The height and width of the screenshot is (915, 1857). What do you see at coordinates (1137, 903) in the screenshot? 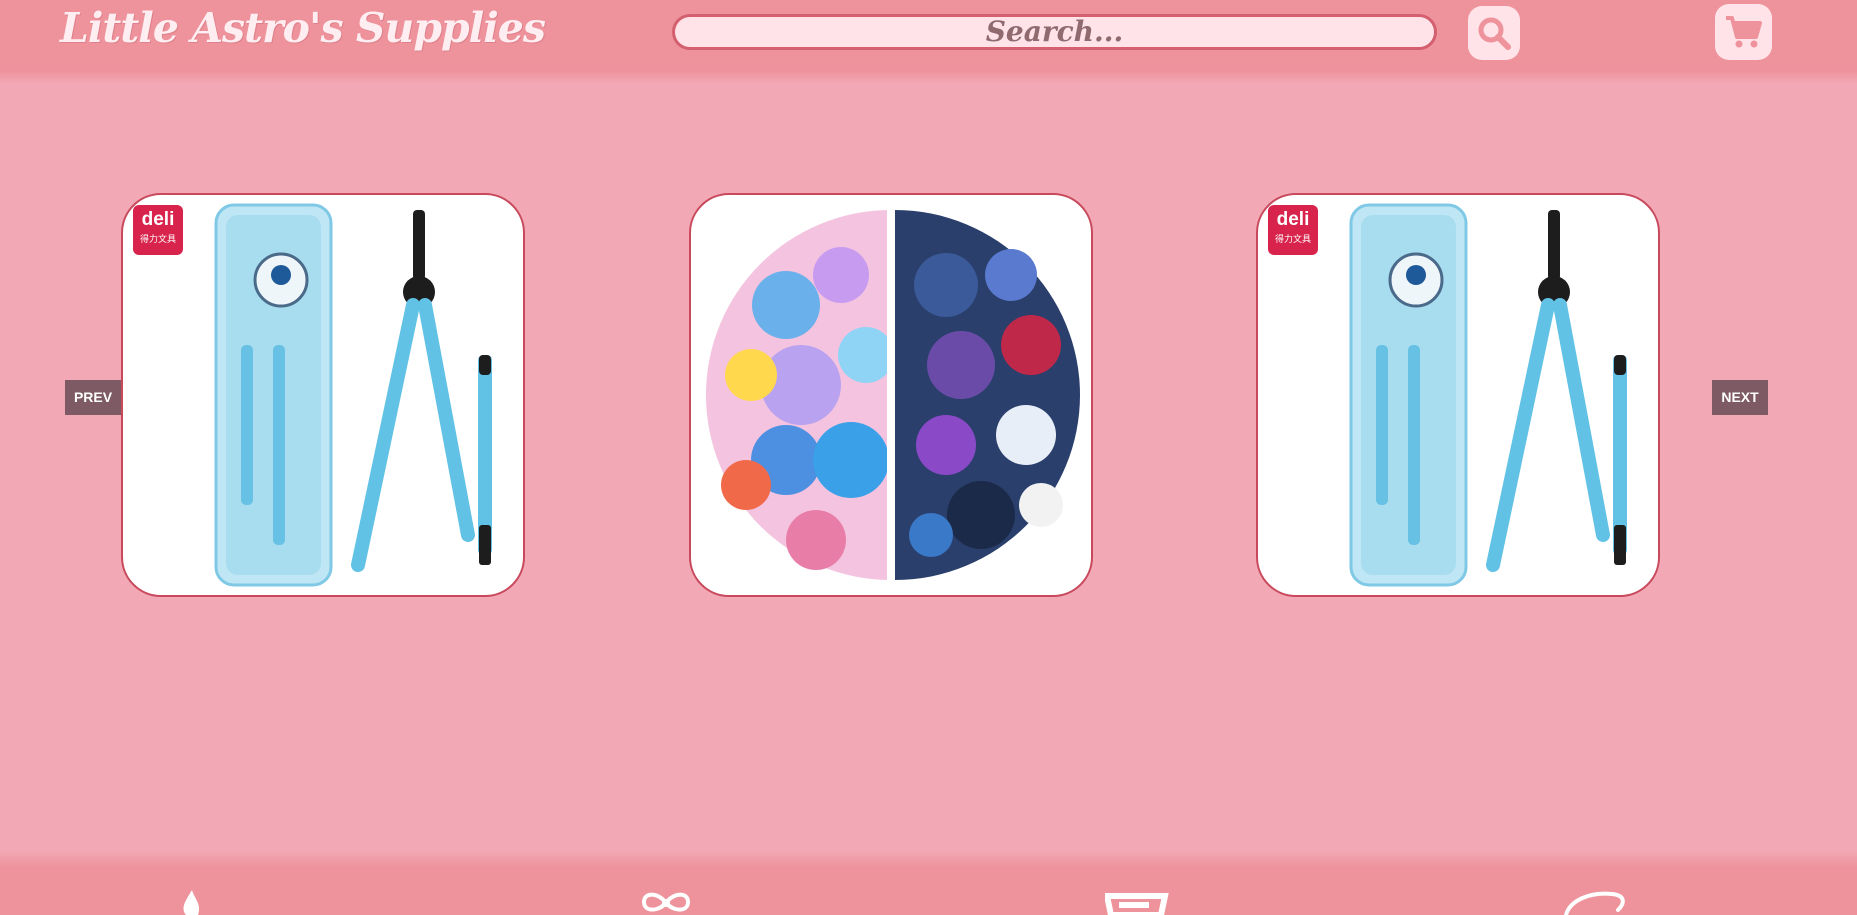
I see `stationery-icon` at bounding box center [1137, 903].